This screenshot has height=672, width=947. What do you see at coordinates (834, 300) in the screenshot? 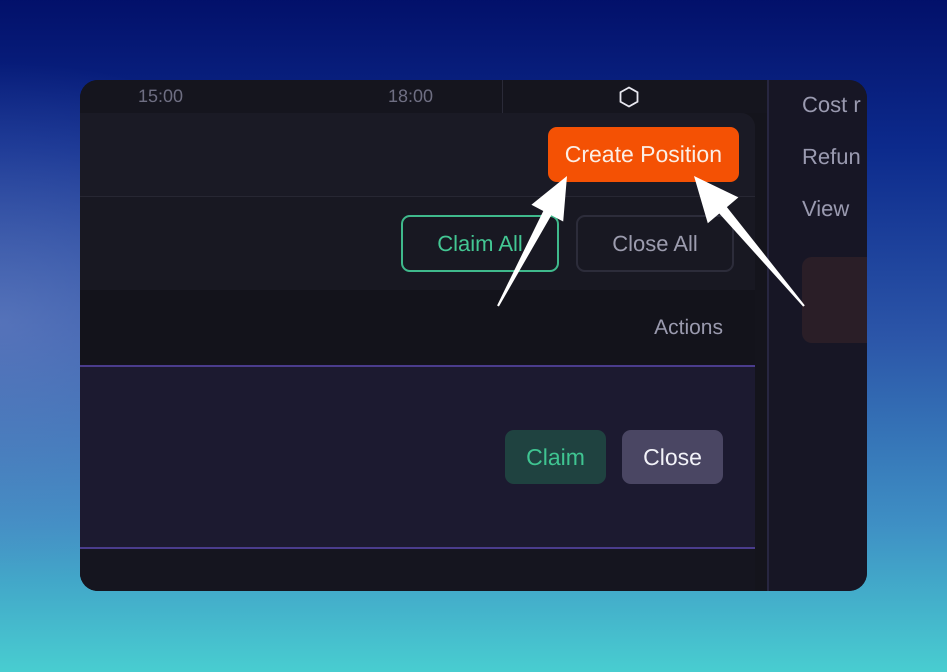
I see `cut-off-button` at bounding box center [834, 300].